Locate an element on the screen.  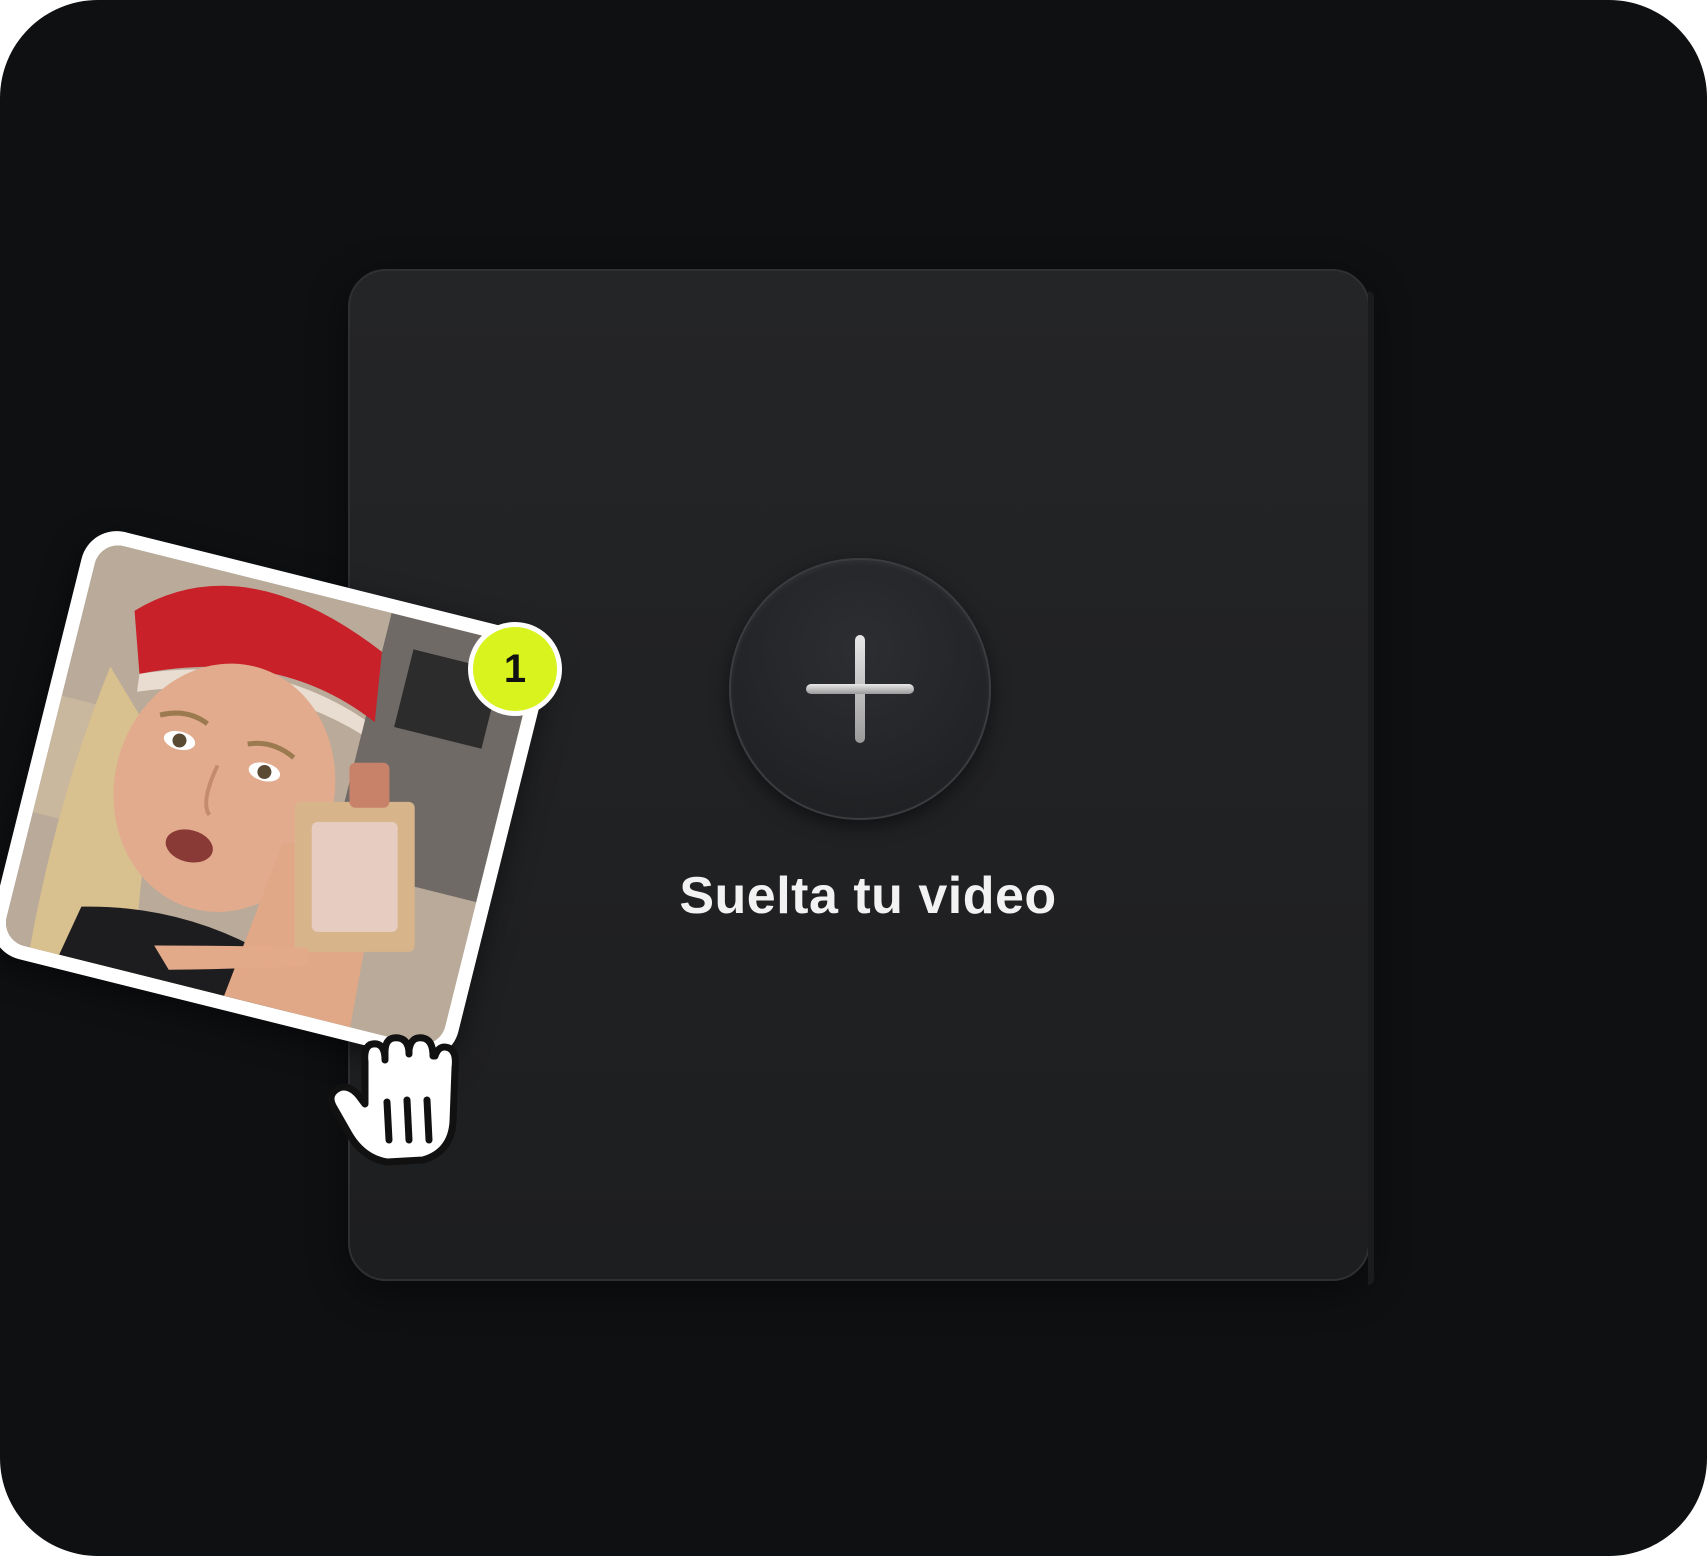
add-video-button is located at coordinates (860, 689).